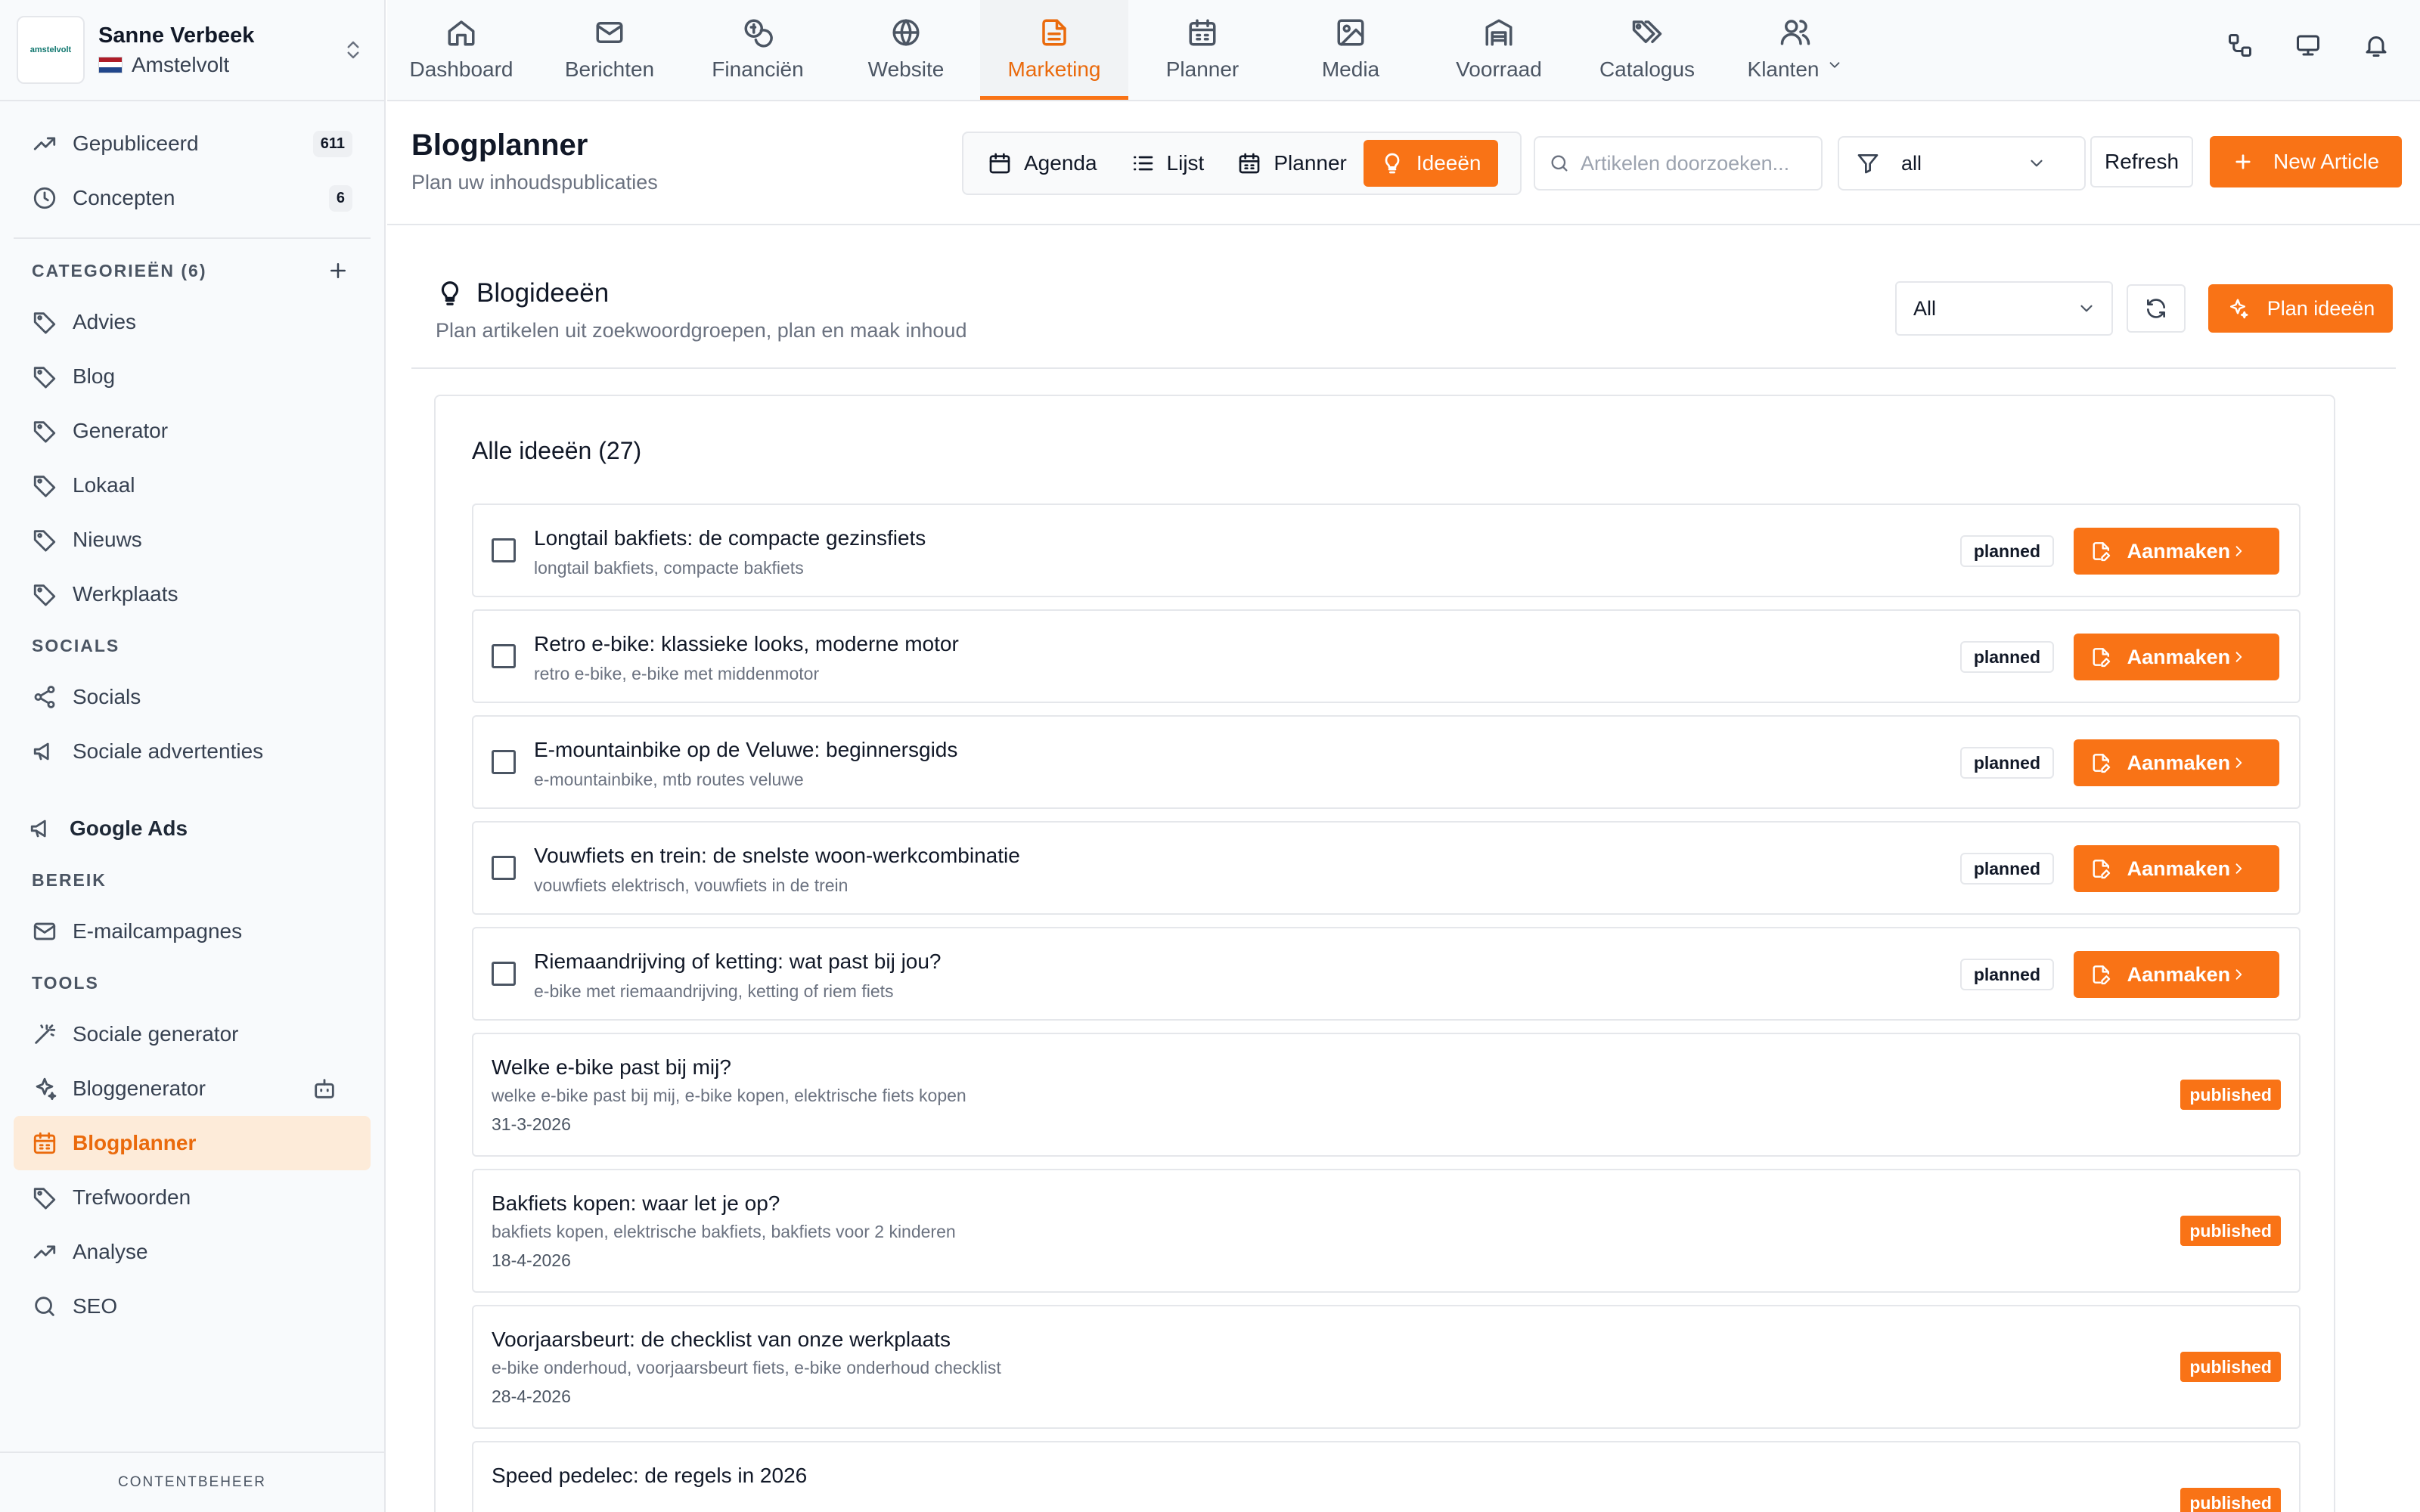 This screenshot has height=1512, width=2420. Describe the element at coordinates (609, 32) in the screenshot. I see `mail-icon` at that location.